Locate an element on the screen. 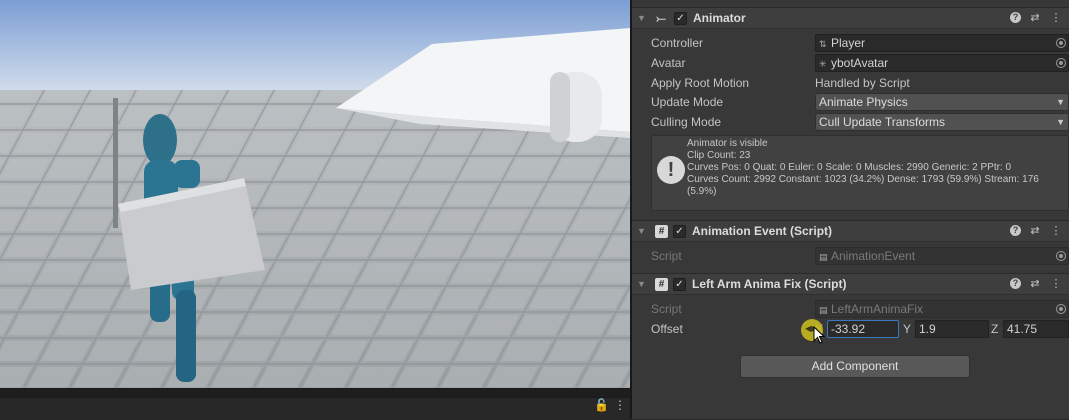  y-axis-label: Y is located at coordinates (907, 329).